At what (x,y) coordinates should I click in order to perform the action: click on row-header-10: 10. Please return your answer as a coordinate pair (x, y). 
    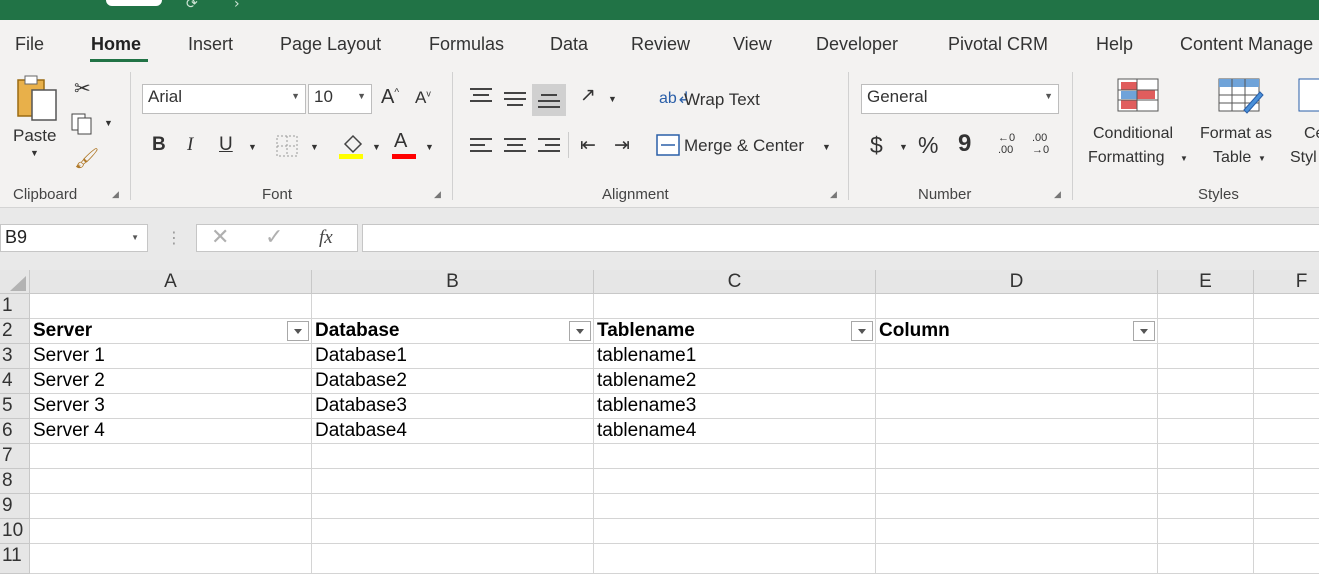
    Looking at the image, I should click on (15, 531).